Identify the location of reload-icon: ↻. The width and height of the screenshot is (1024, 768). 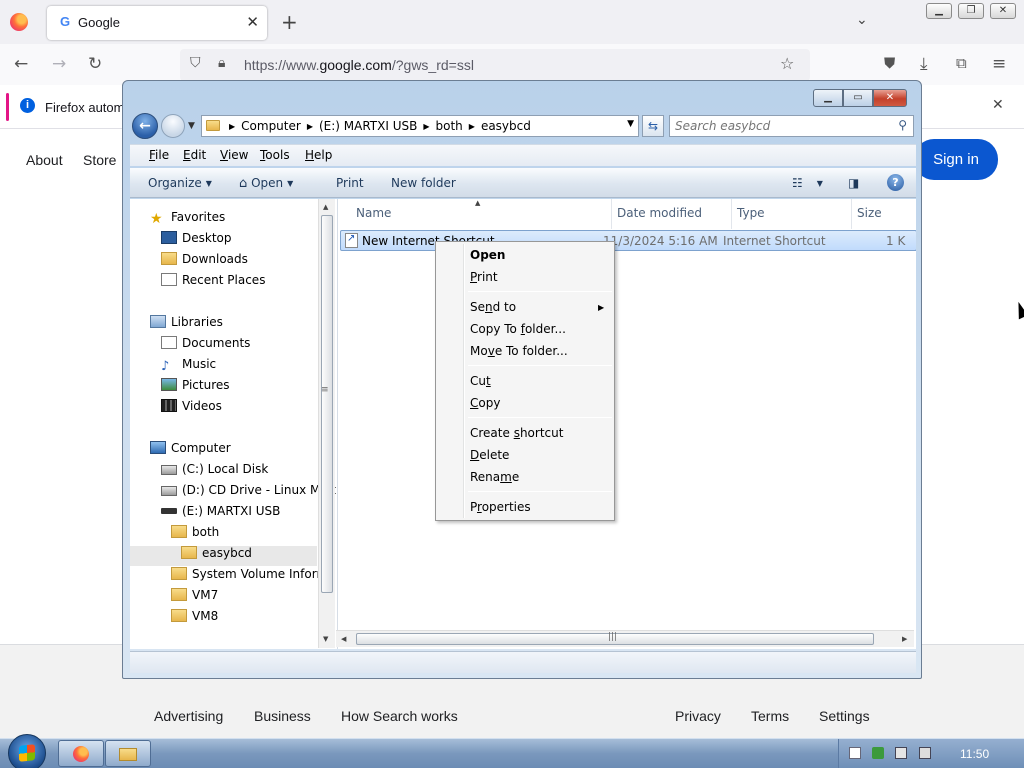
(95, 64).